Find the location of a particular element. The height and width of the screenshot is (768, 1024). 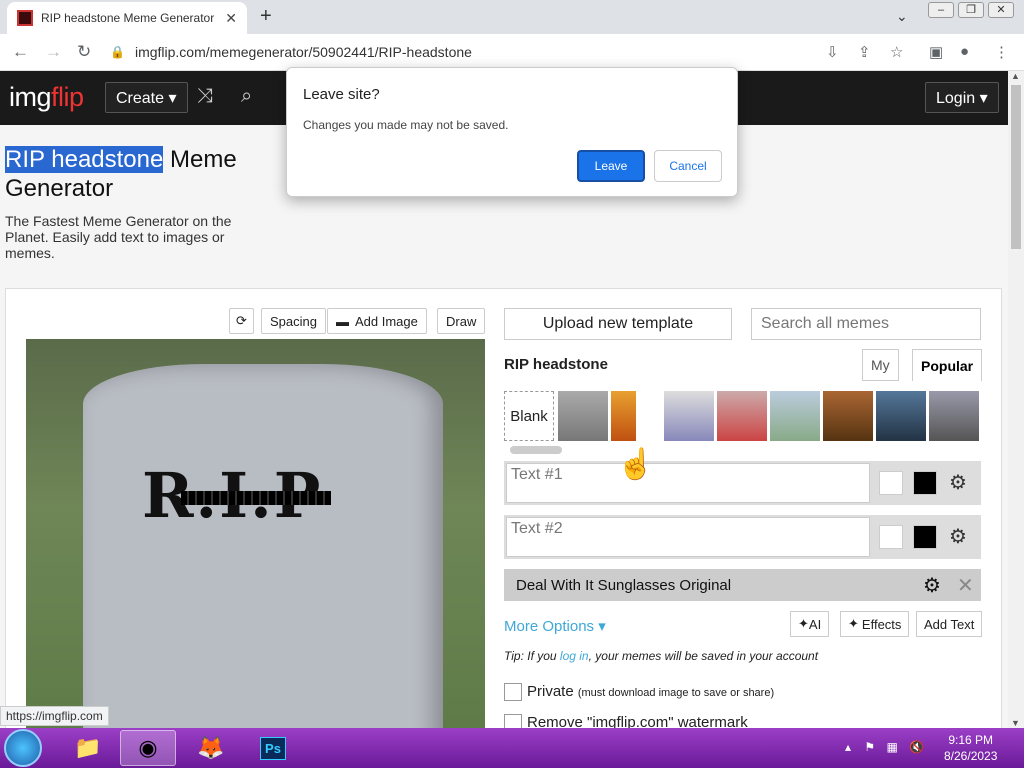

menu-kebab-icon: ⋮ is located at coordinates (1001, 52).